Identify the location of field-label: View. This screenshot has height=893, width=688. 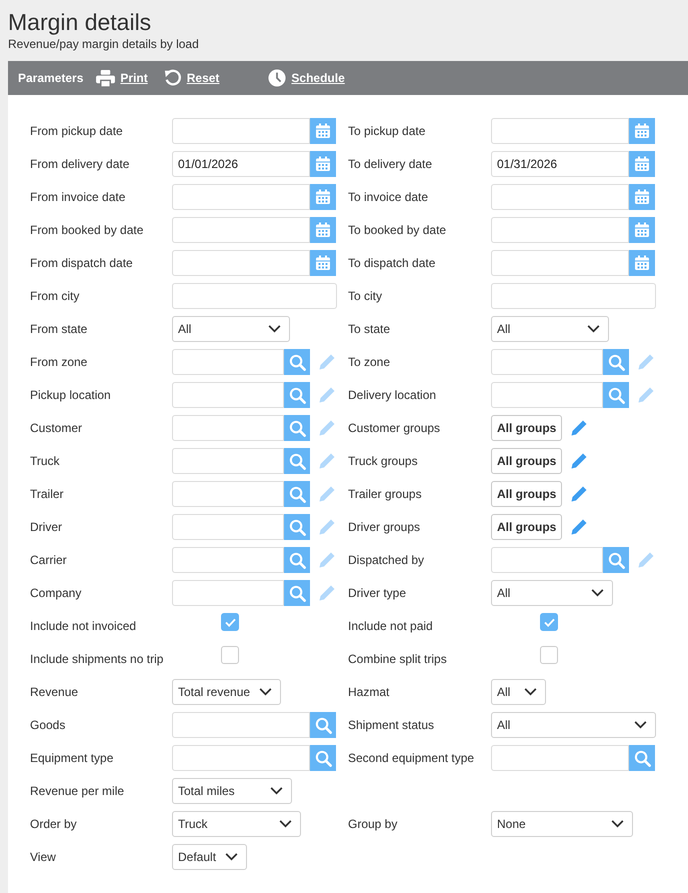
(43, 857).